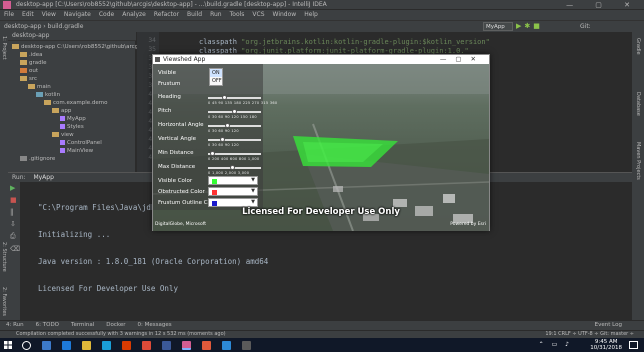  Describe the element at coordinates (115, 325) in the screenshot. I see `tab-docker: Docker` at that location.